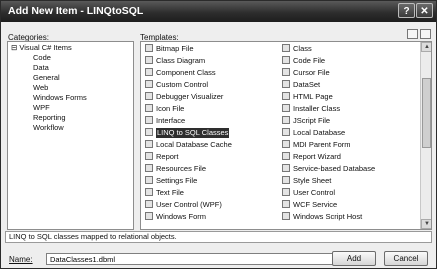  Describe the element at coordinates (149, 48) in the screenshot. I see `bitmap-icon` at that location.